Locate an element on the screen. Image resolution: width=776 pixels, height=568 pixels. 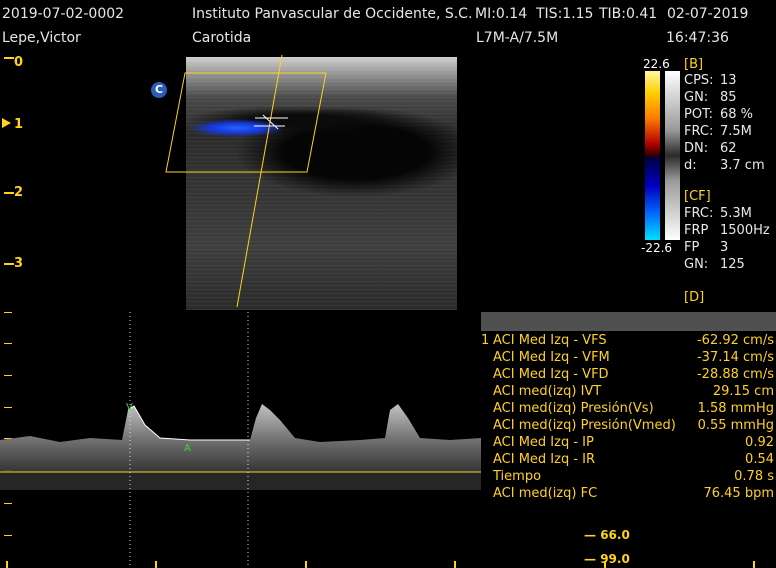
measurement-label: ACI med(izq) Presión(Vmed) is located at coordinates (584, 425).